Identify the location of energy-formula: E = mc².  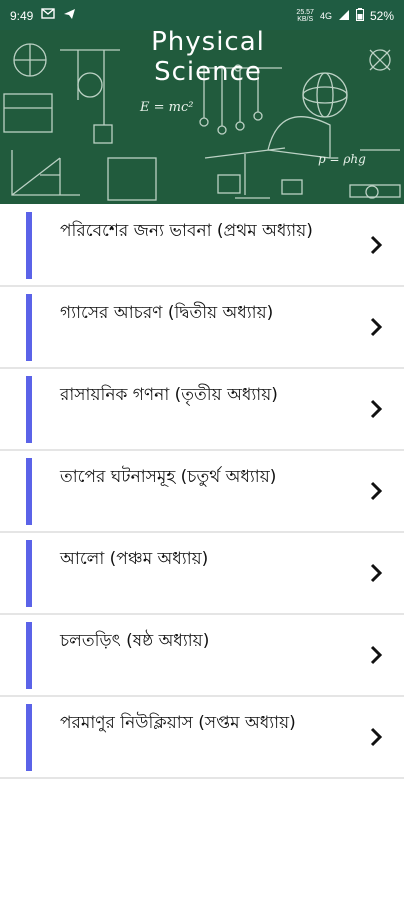
(167, 107).